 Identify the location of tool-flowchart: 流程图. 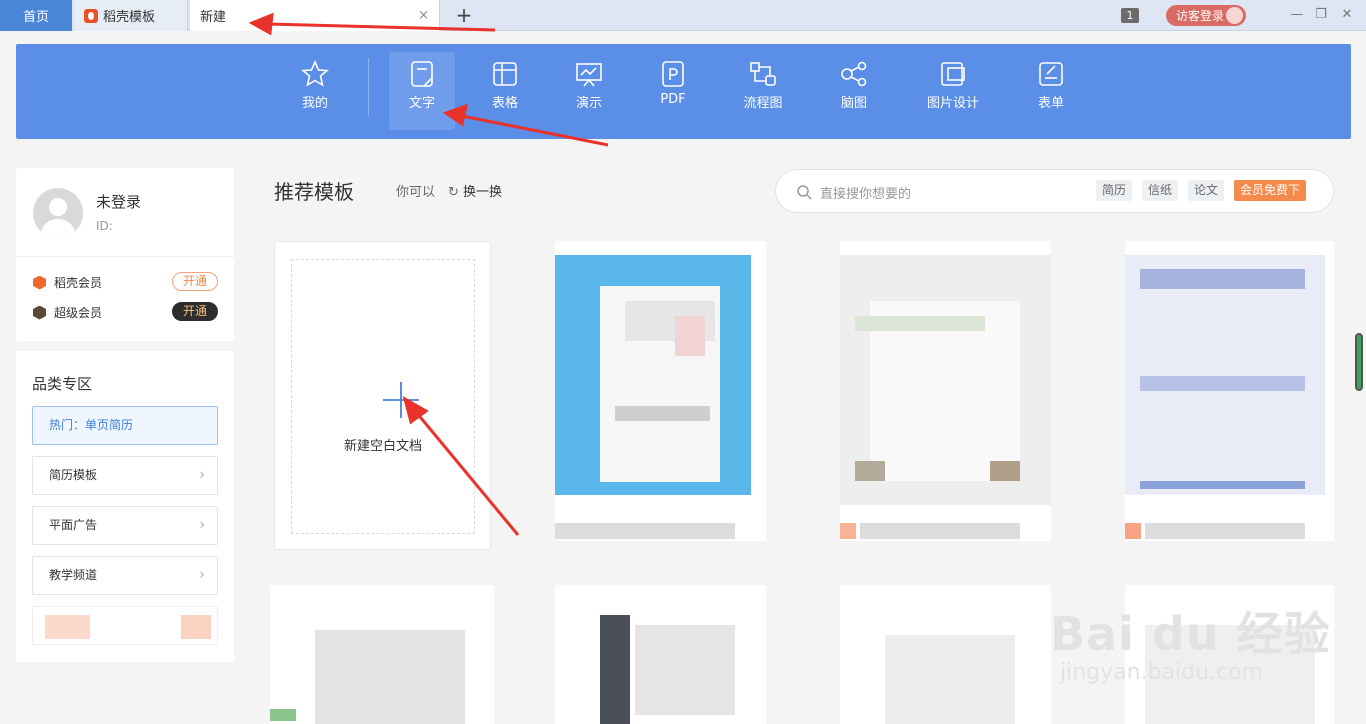
(763, 91).